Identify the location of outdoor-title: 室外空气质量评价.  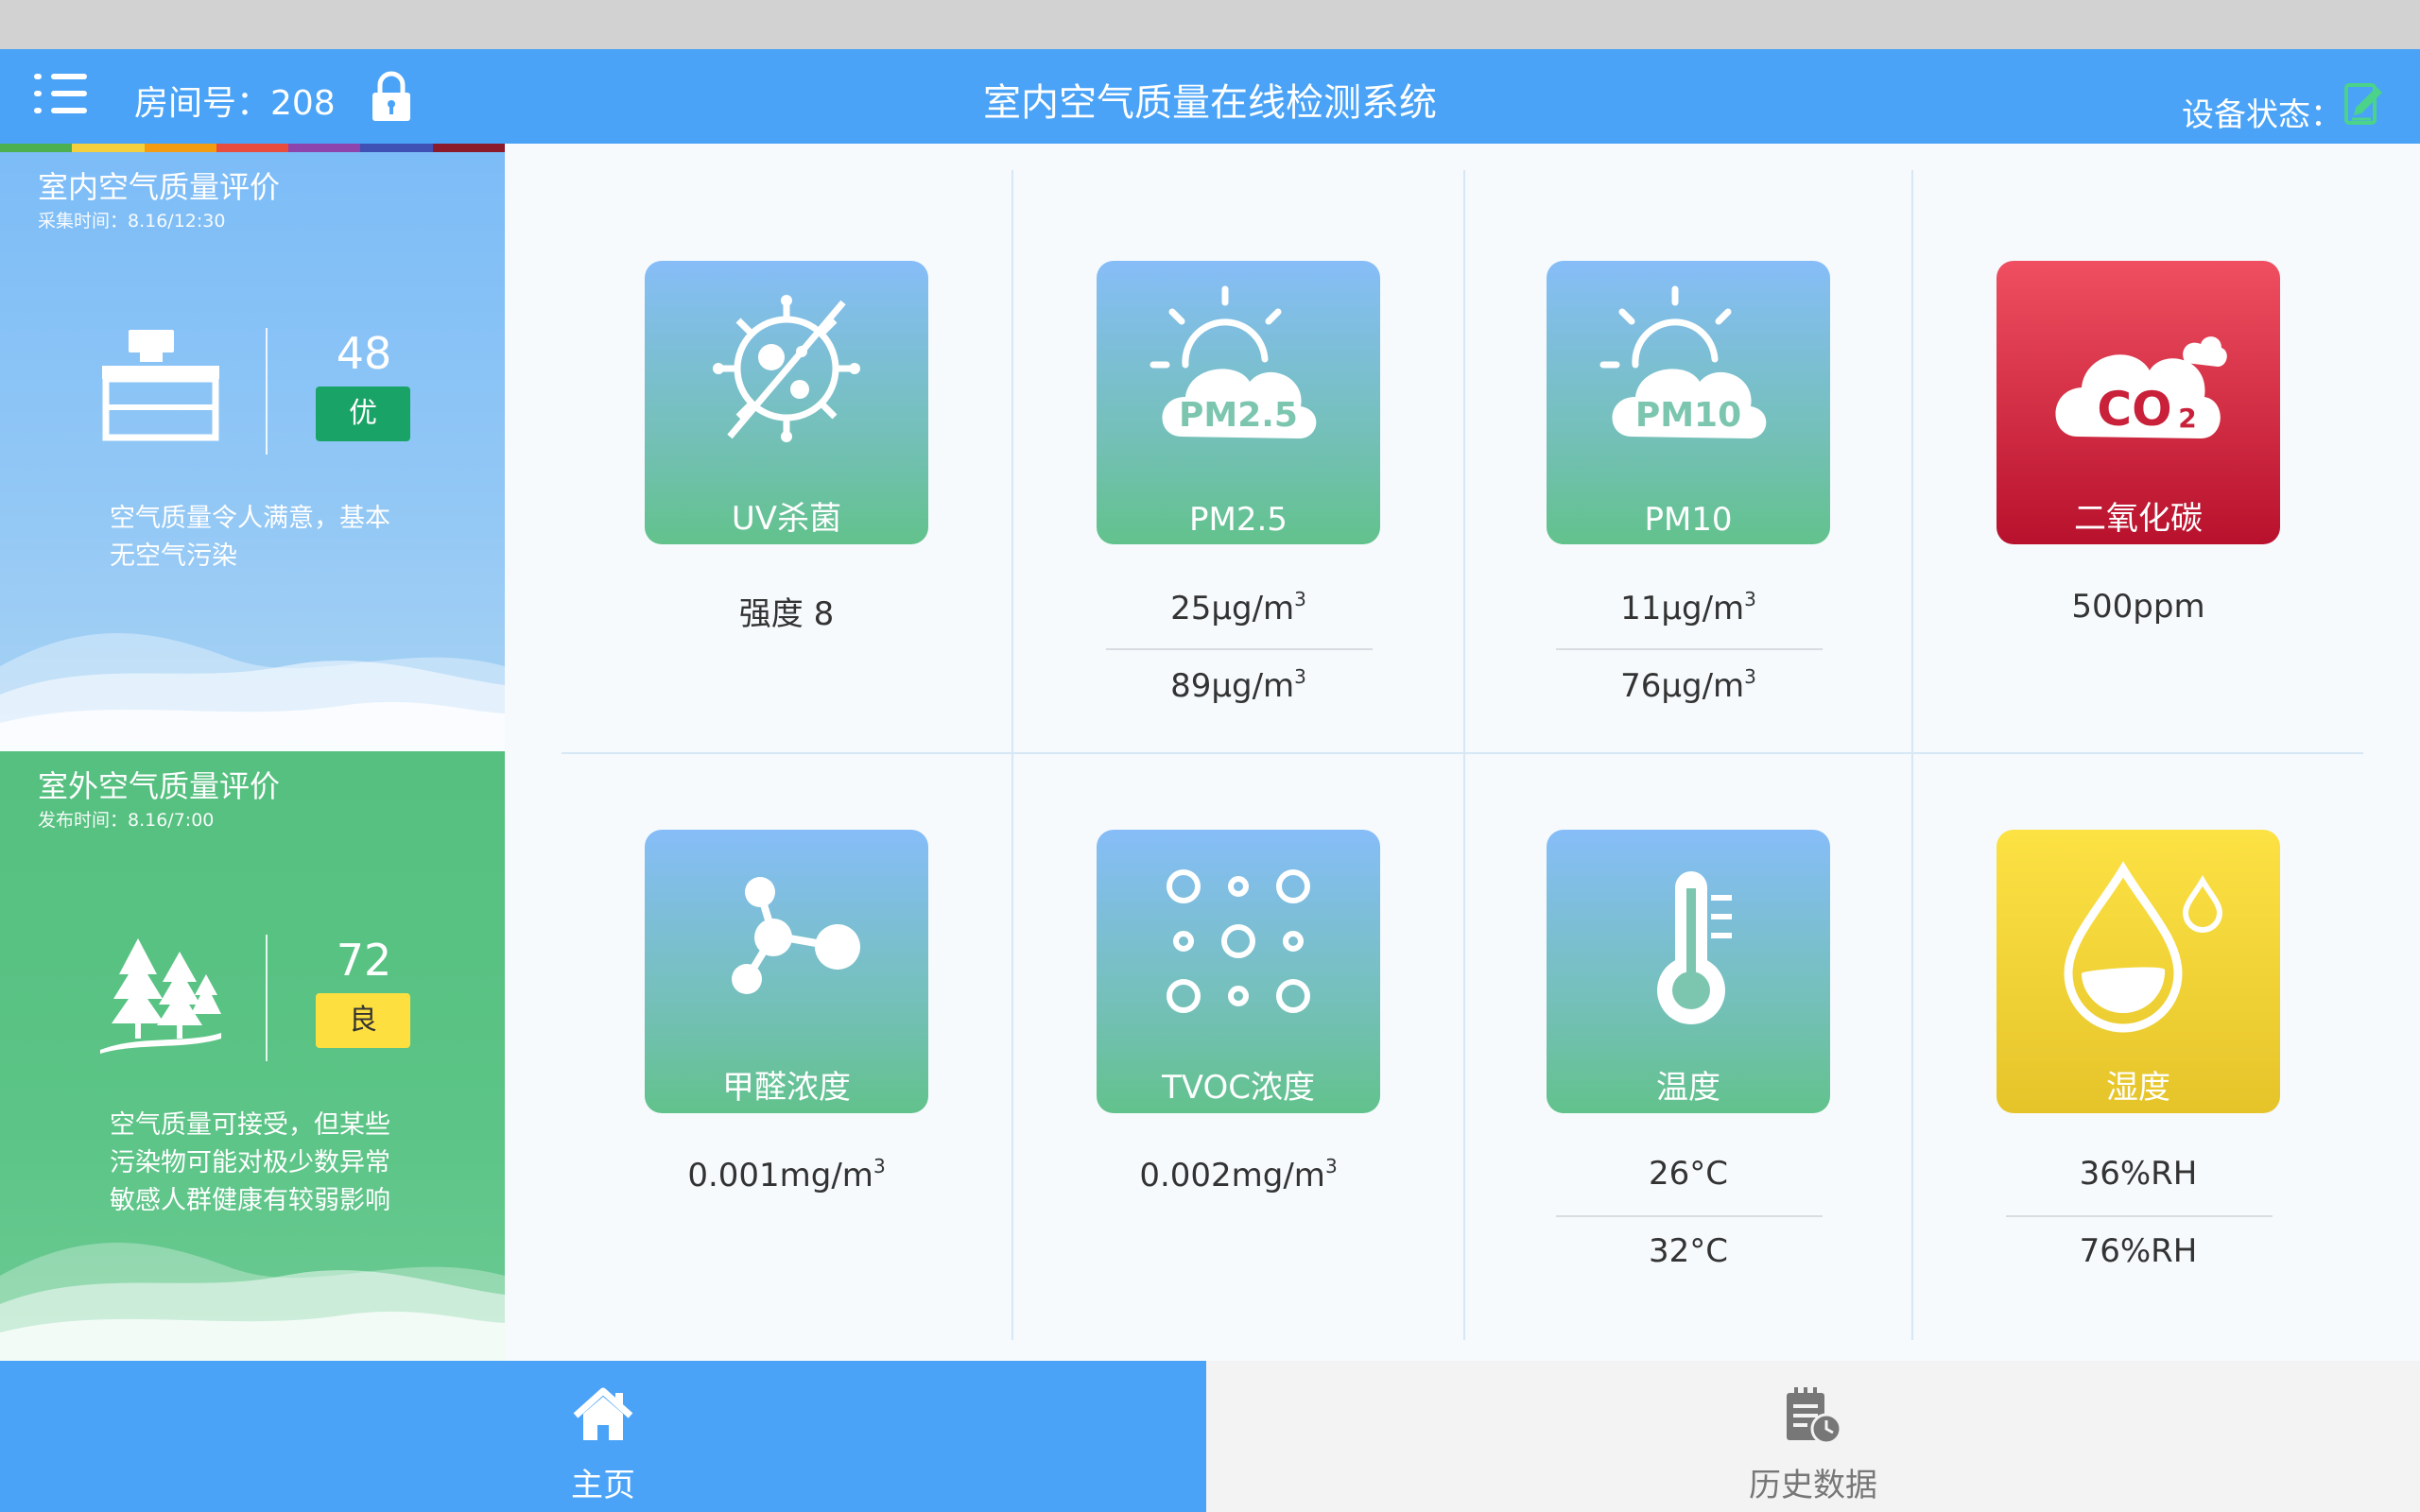
(159, 786).